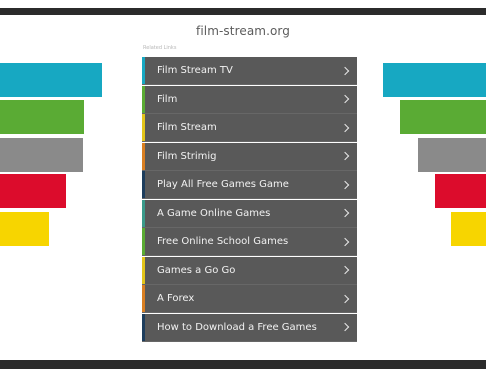 The width and height of the screenshot is (486, 369). I want to click on link-item: Film Strimig, so click(249, 156).